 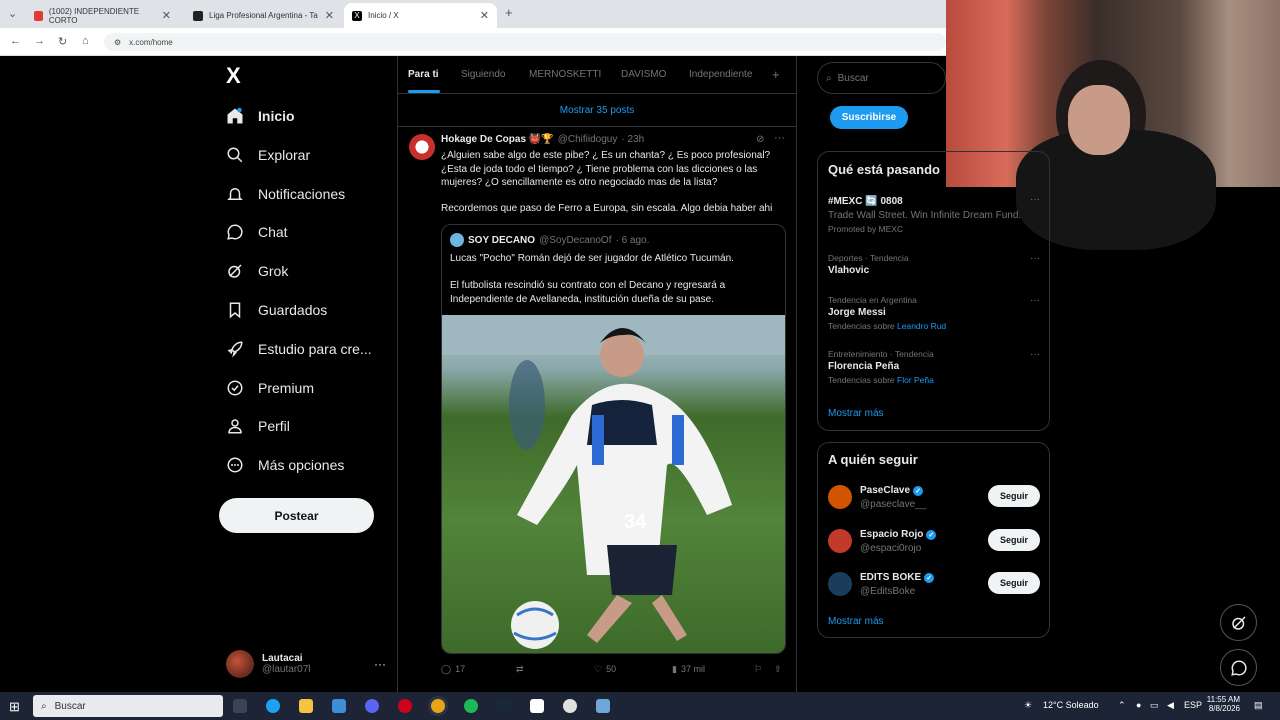 I want to click on trend-context: Tendencia en Argentina, so click(x=872, y=300).